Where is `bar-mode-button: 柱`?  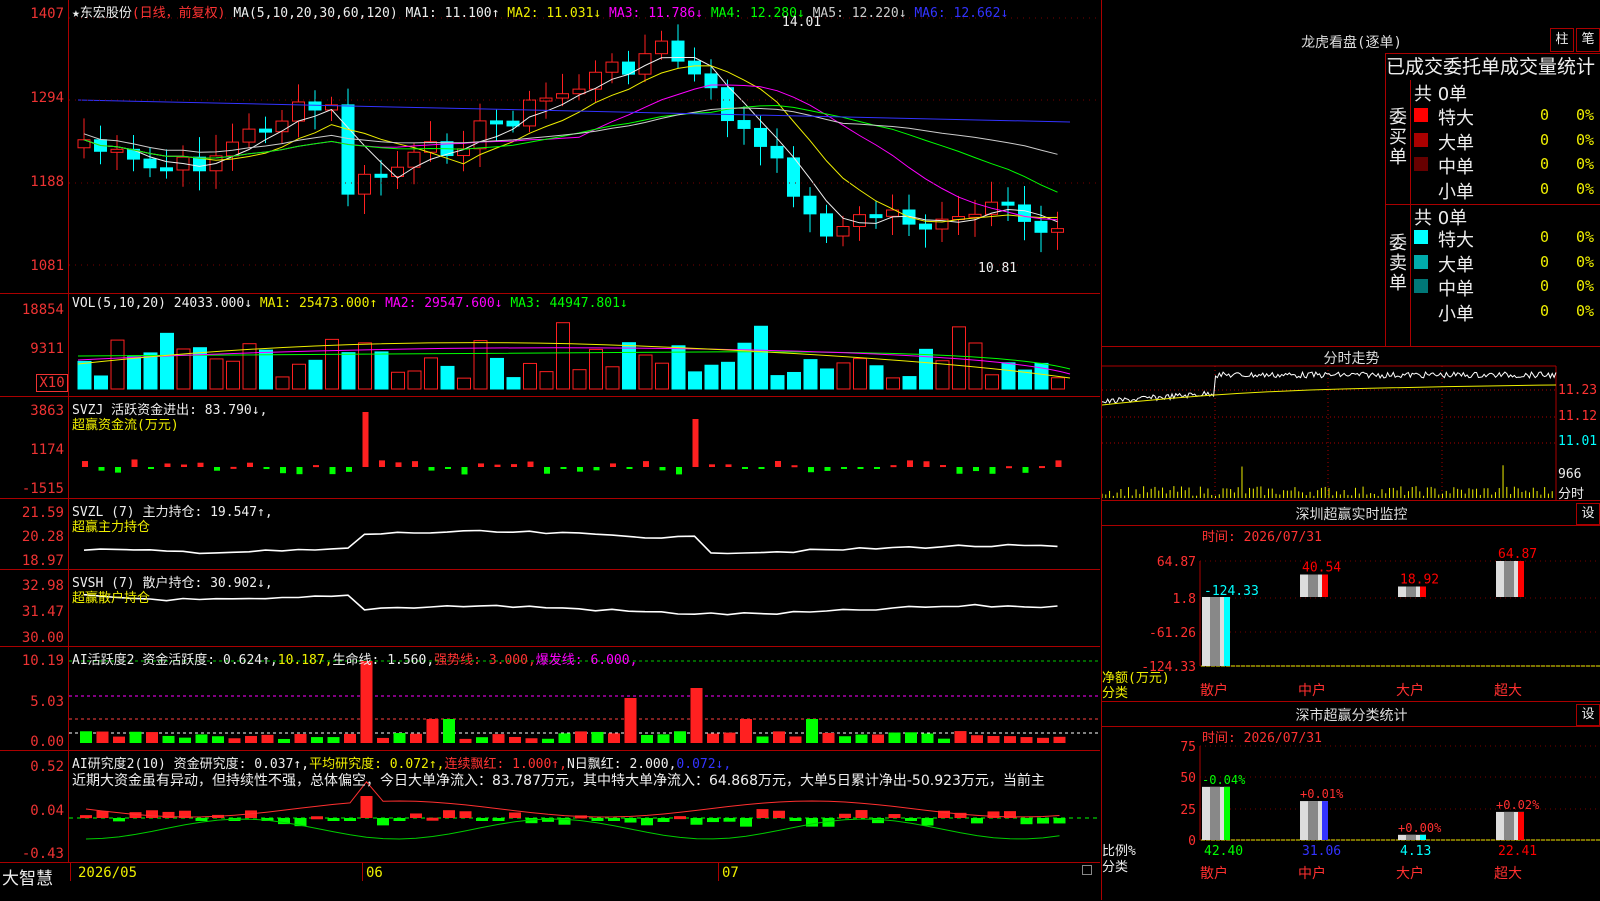 bar-mode-button: 柱 is located at coordinates (1562, 40).